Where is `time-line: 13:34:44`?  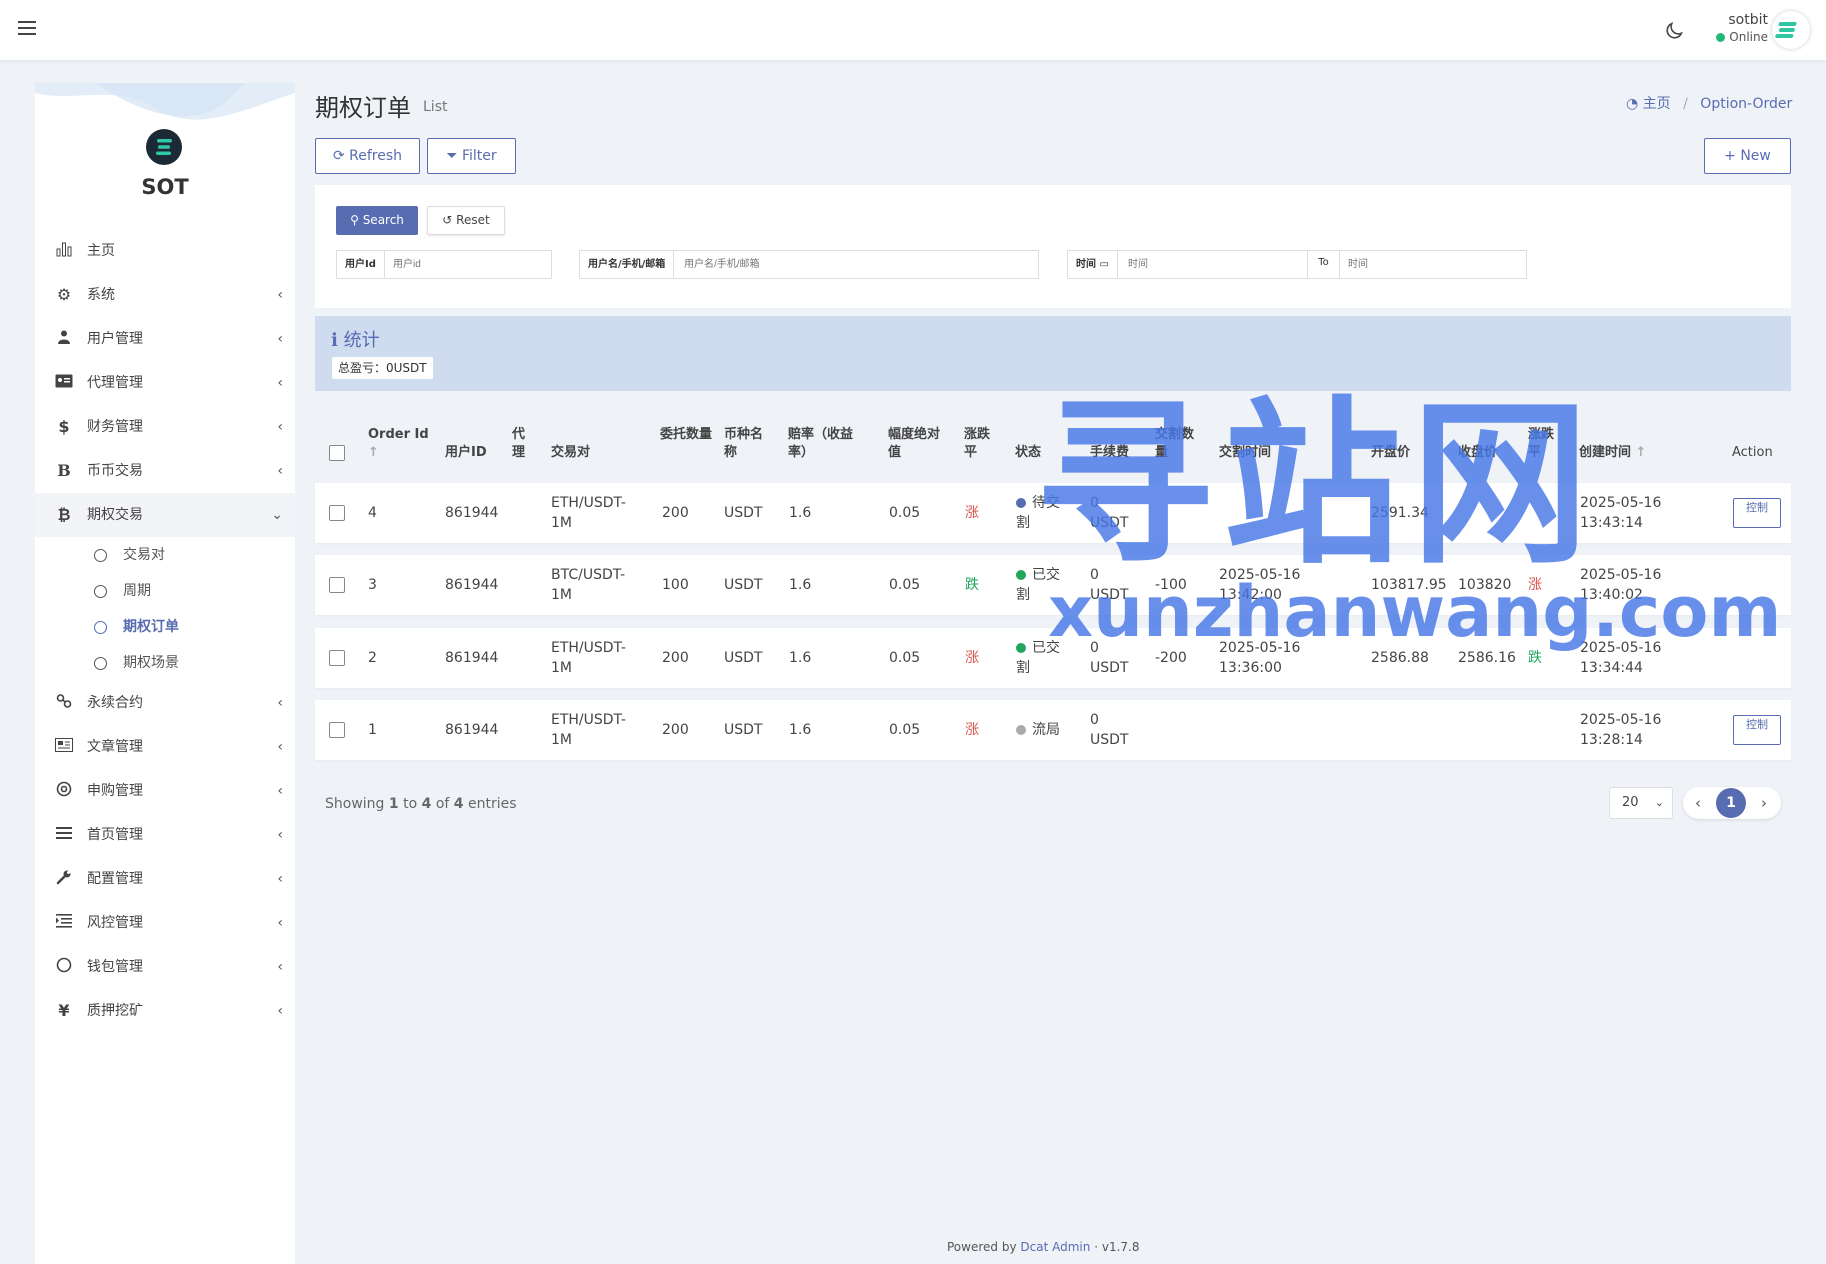 time-line: 13:34:44 is located at coordinates (1611, 668).